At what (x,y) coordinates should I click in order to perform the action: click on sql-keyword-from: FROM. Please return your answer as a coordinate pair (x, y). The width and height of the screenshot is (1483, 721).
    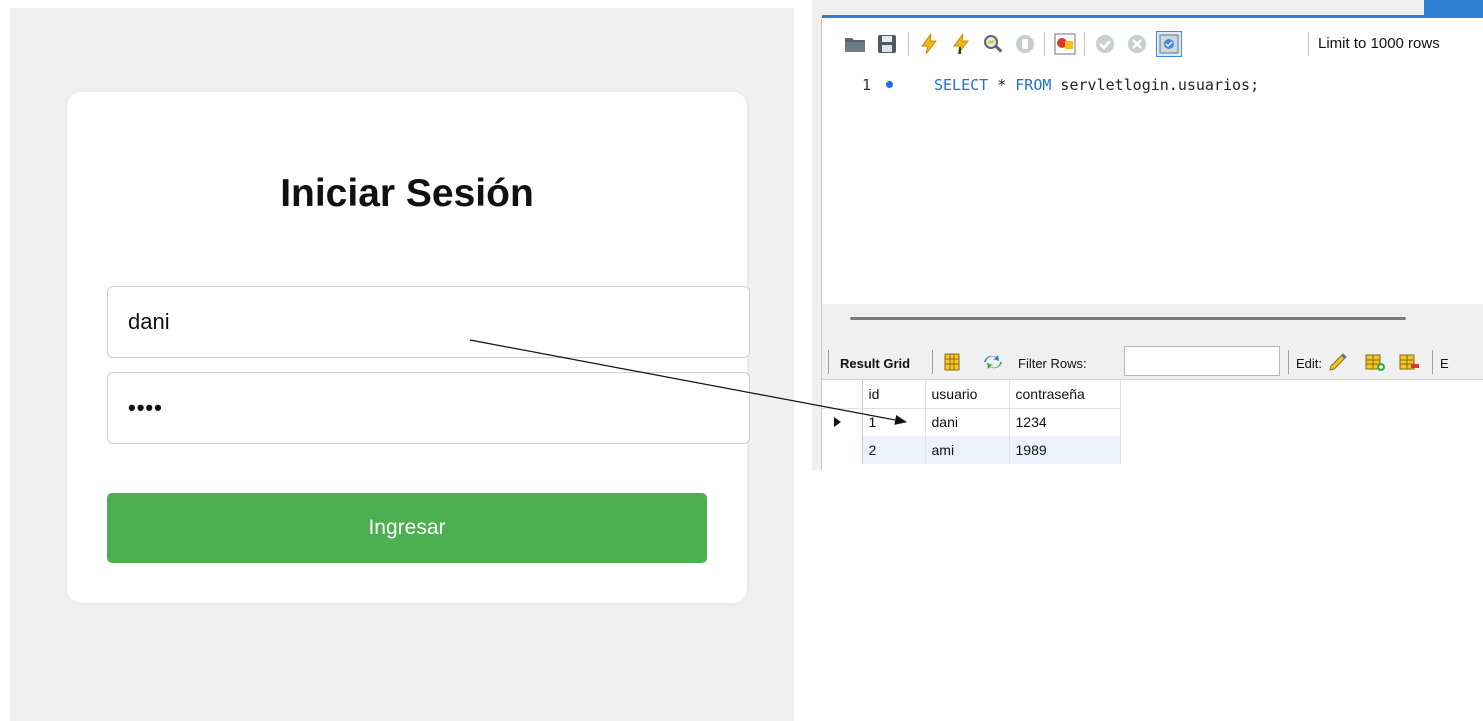
    Looking at the image, I should click on (1033, 85).